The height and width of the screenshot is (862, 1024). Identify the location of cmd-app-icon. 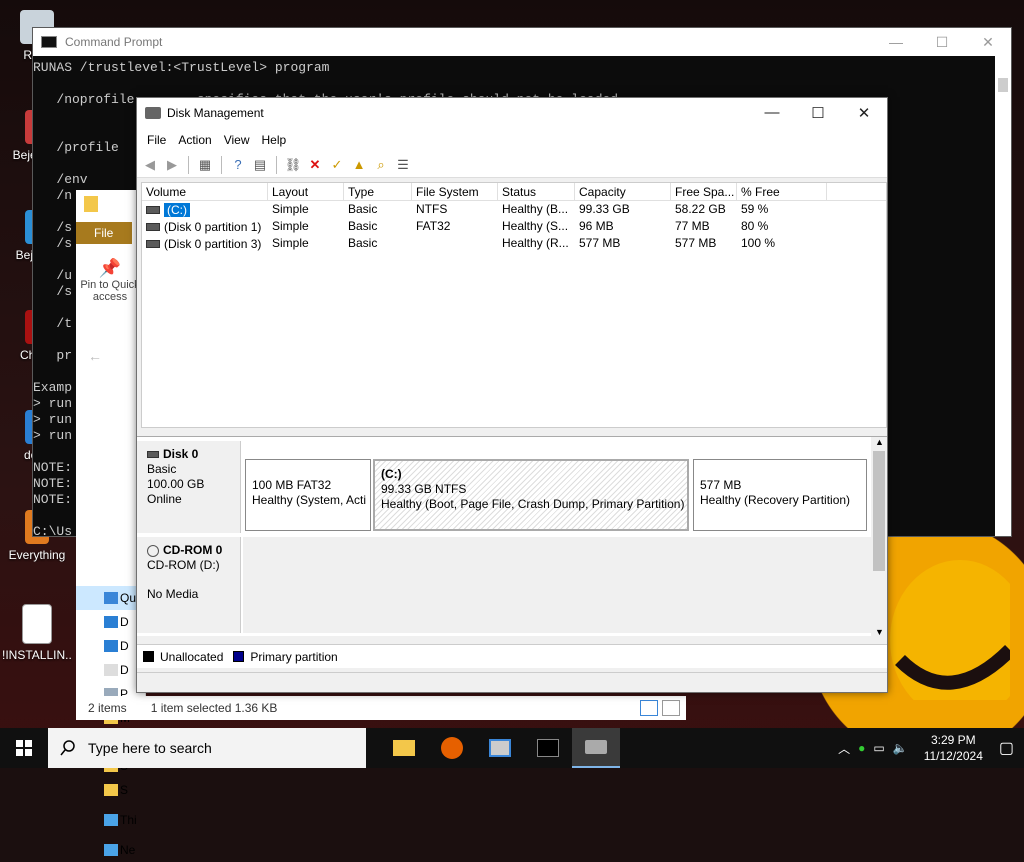
(49, 42).